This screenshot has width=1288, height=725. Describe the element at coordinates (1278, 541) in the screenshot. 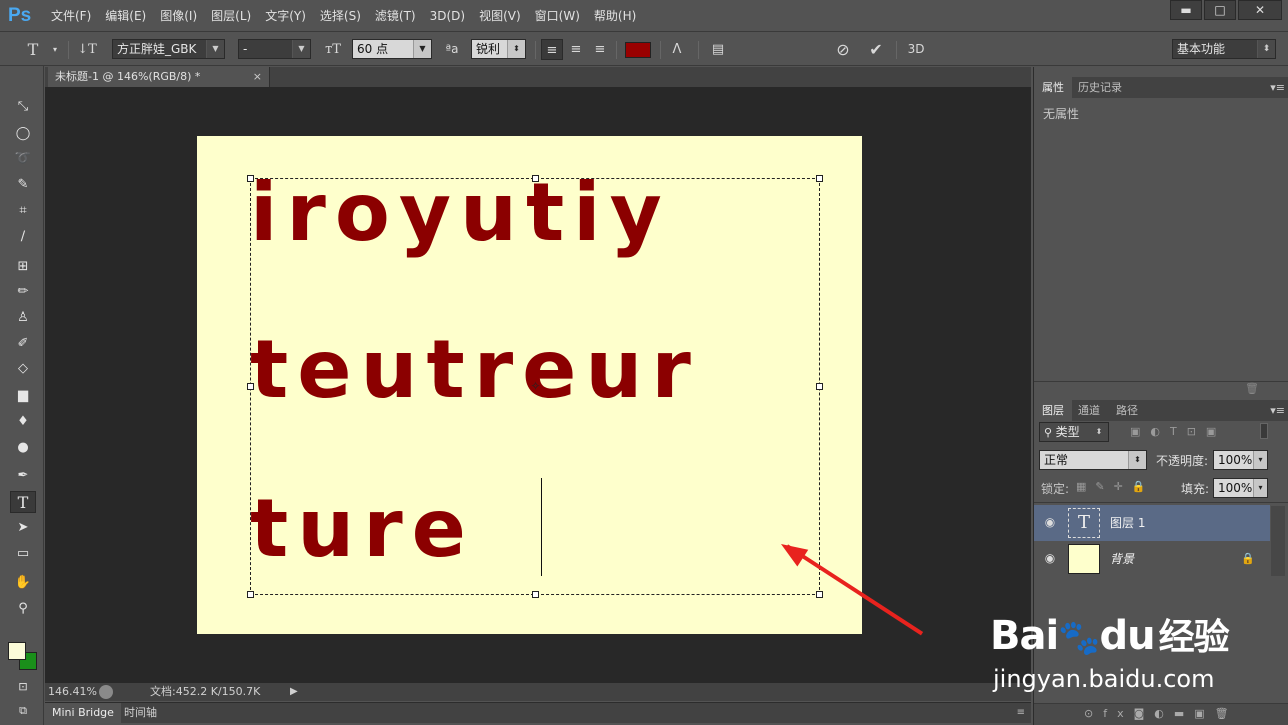

I see `layers-scrollbar` at that location.